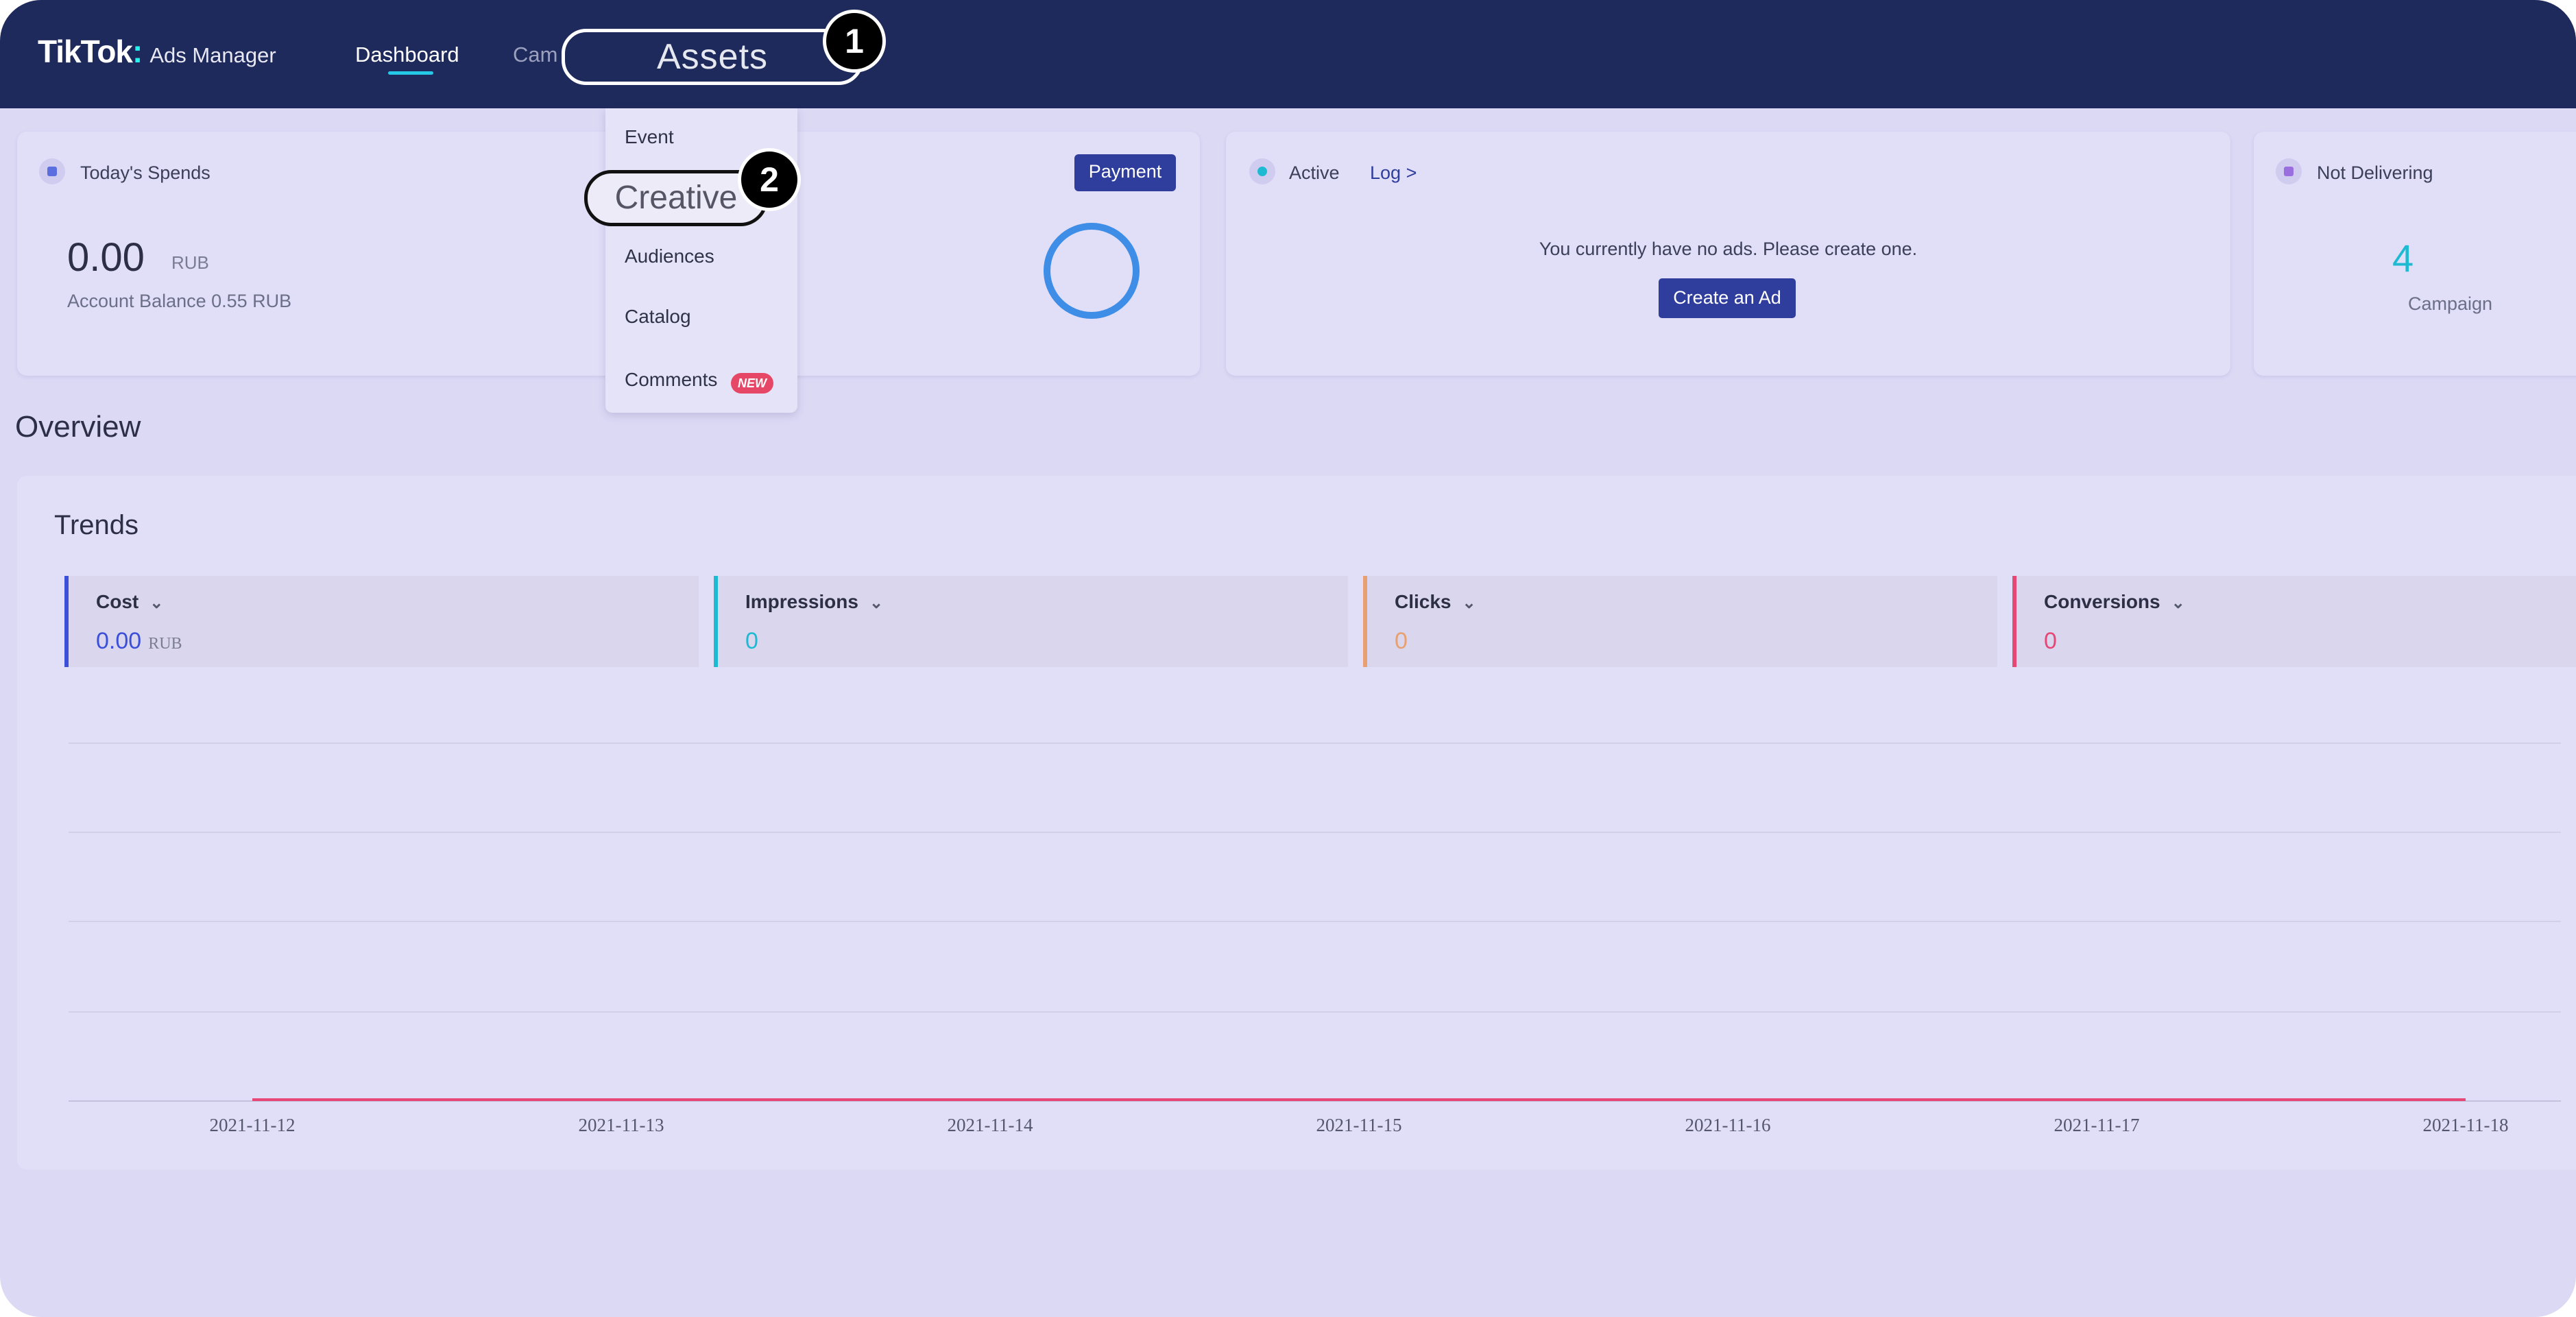 This screenshot has width=2576, height=1317. What do you see at coordinates (855, 41) in the screenshot?
I see `step-badge-1: 1` at bounding box center [855, 41].